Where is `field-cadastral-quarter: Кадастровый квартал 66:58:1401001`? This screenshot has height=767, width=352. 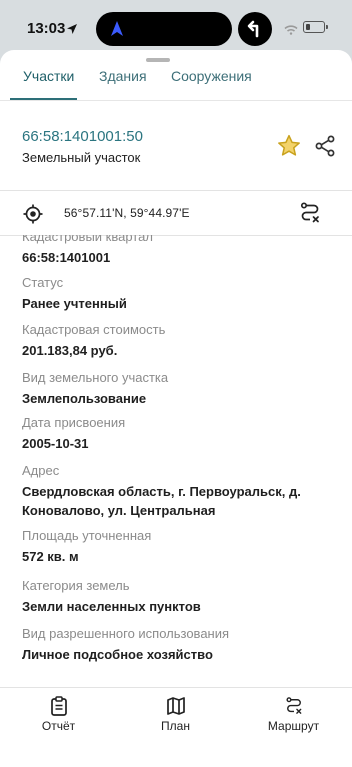 field-cadastral-quarter: Кадастровый квартал 66:58:1401001 is located at coordinates (182, 251).